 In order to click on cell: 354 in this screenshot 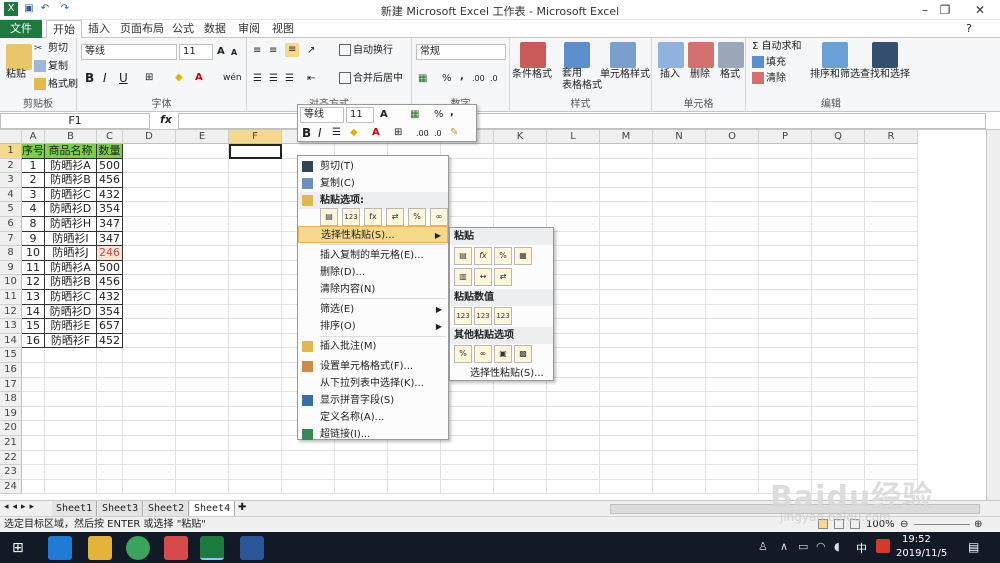, I will do `click(110, 312)`.